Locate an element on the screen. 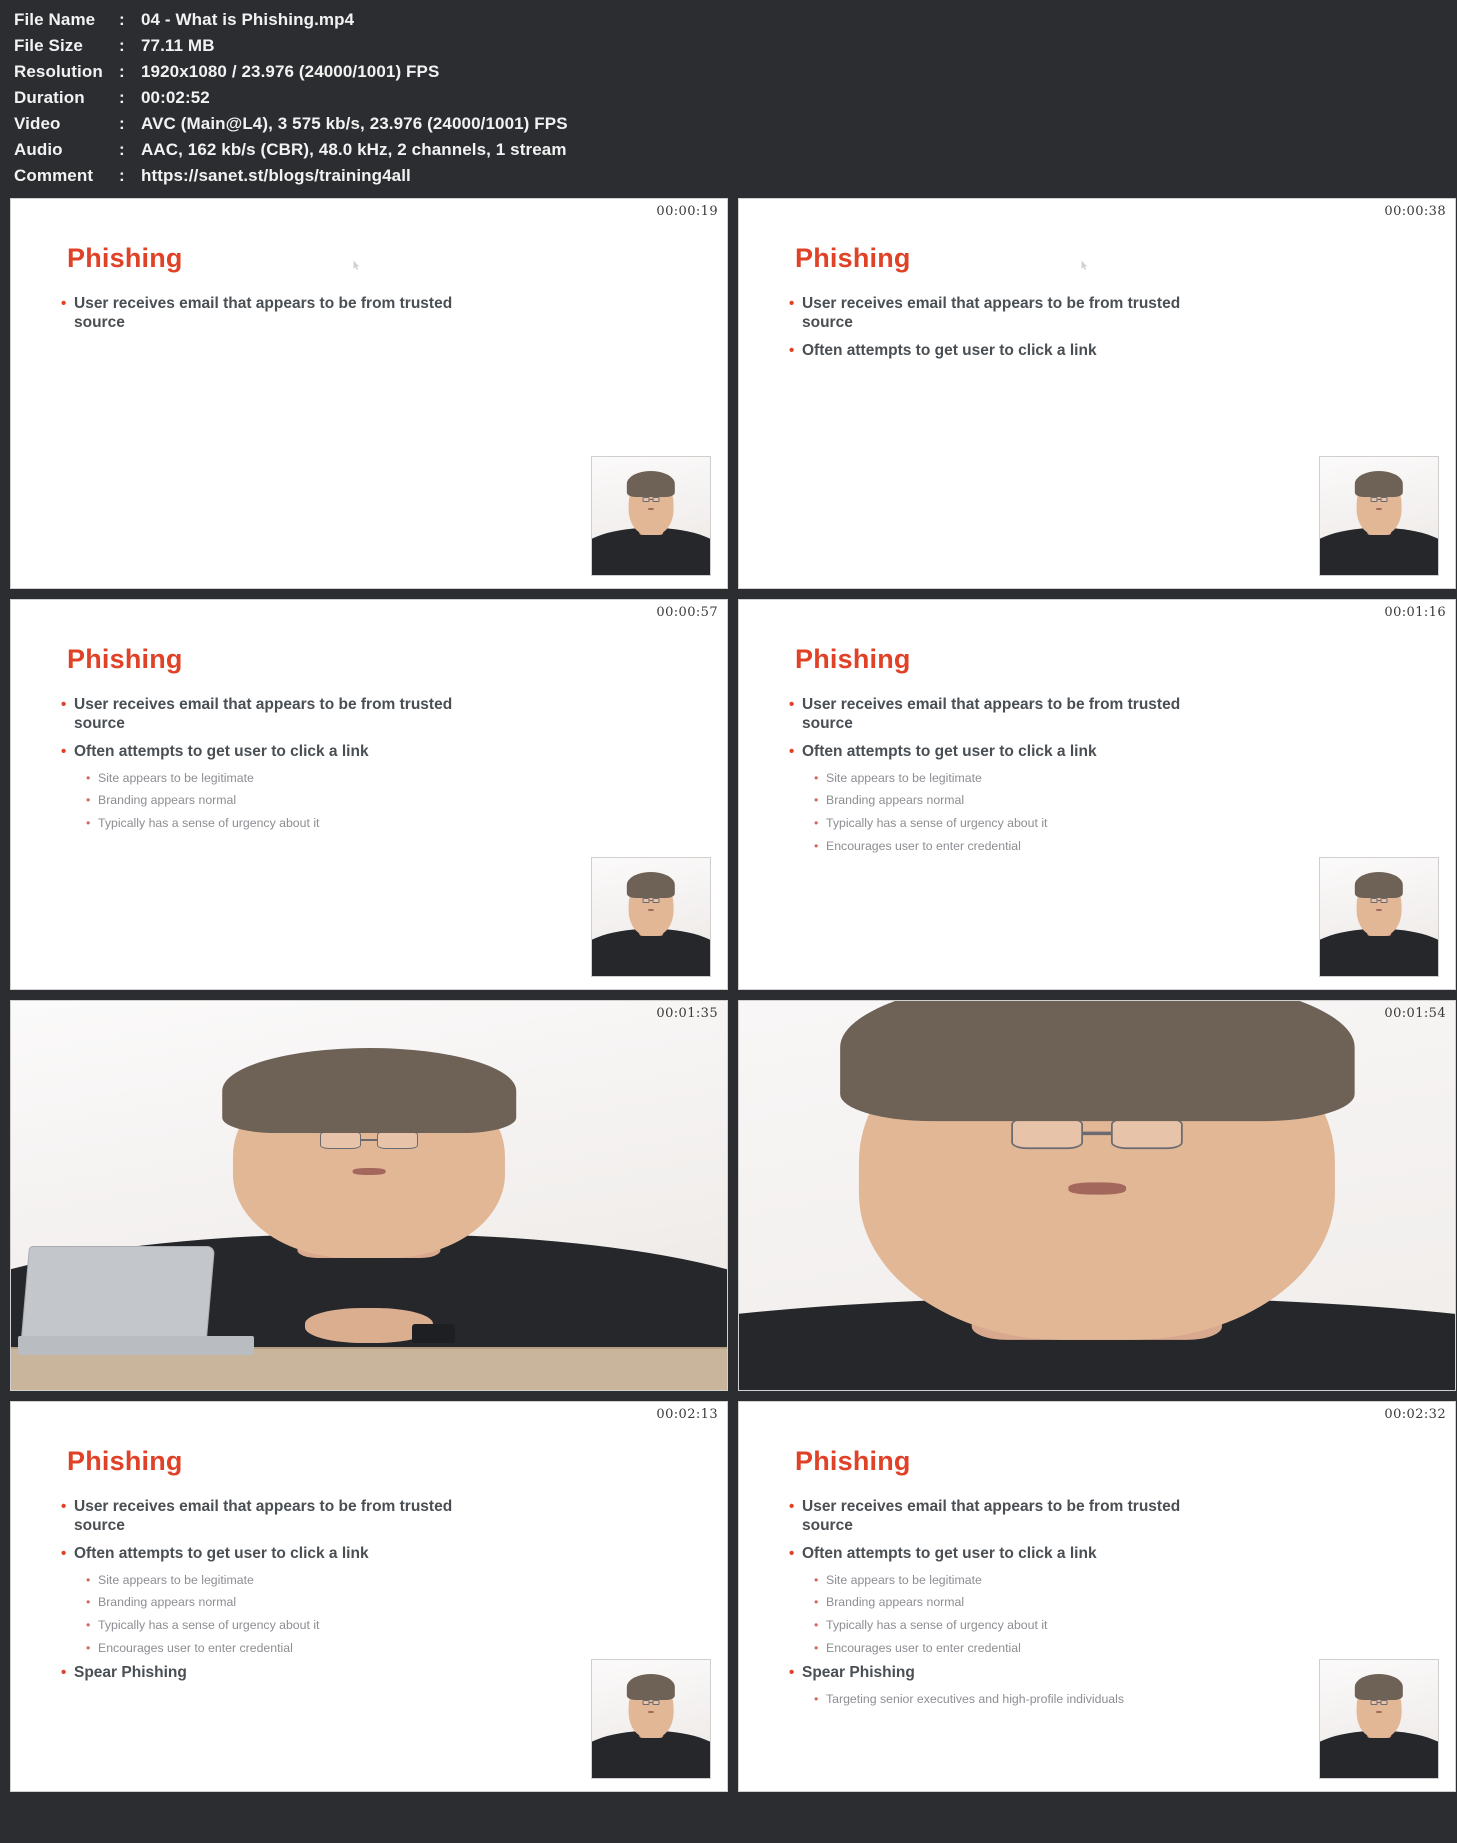 The image size is (1457, 1843). video-frame is located at coordinates (1097, 1195).